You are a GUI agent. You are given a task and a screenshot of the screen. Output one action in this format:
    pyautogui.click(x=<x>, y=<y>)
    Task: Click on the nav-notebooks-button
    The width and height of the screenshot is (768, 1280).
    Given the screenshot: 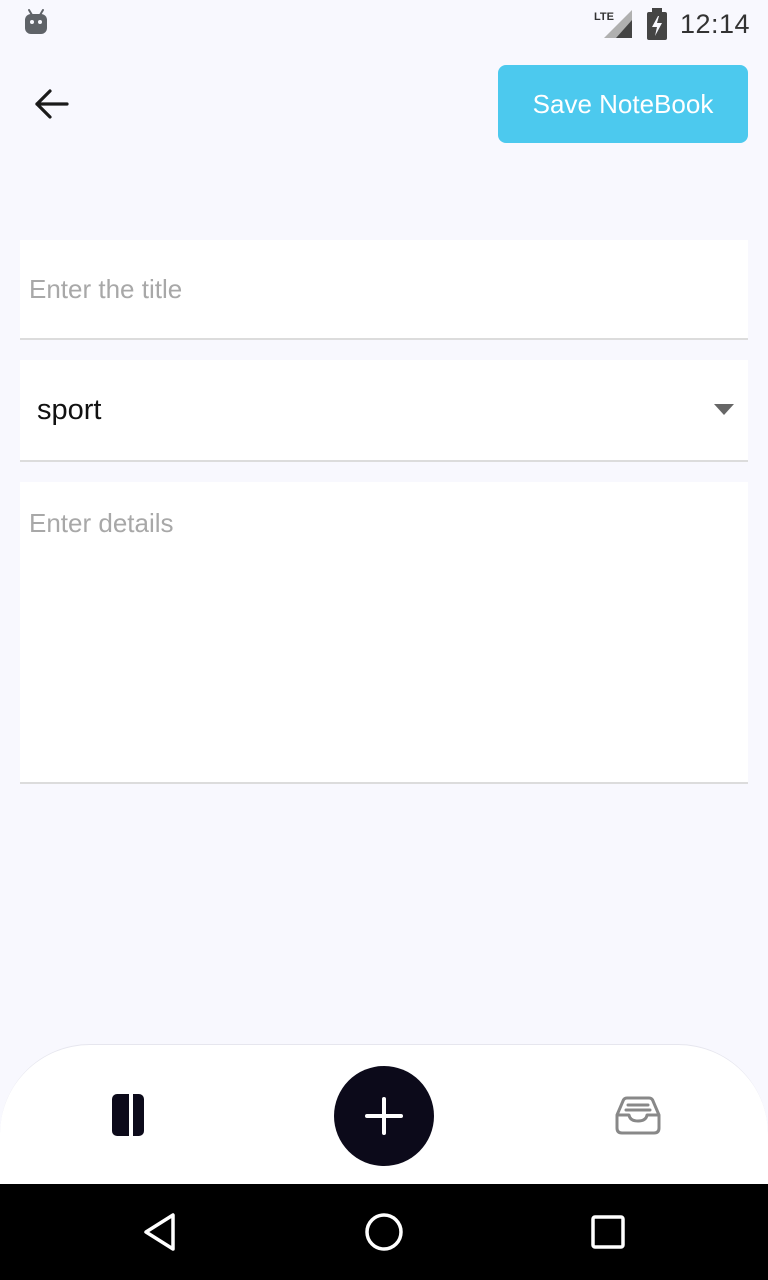 What is the action you would take?
    pyautogui.click(x=128, y=1115)
    